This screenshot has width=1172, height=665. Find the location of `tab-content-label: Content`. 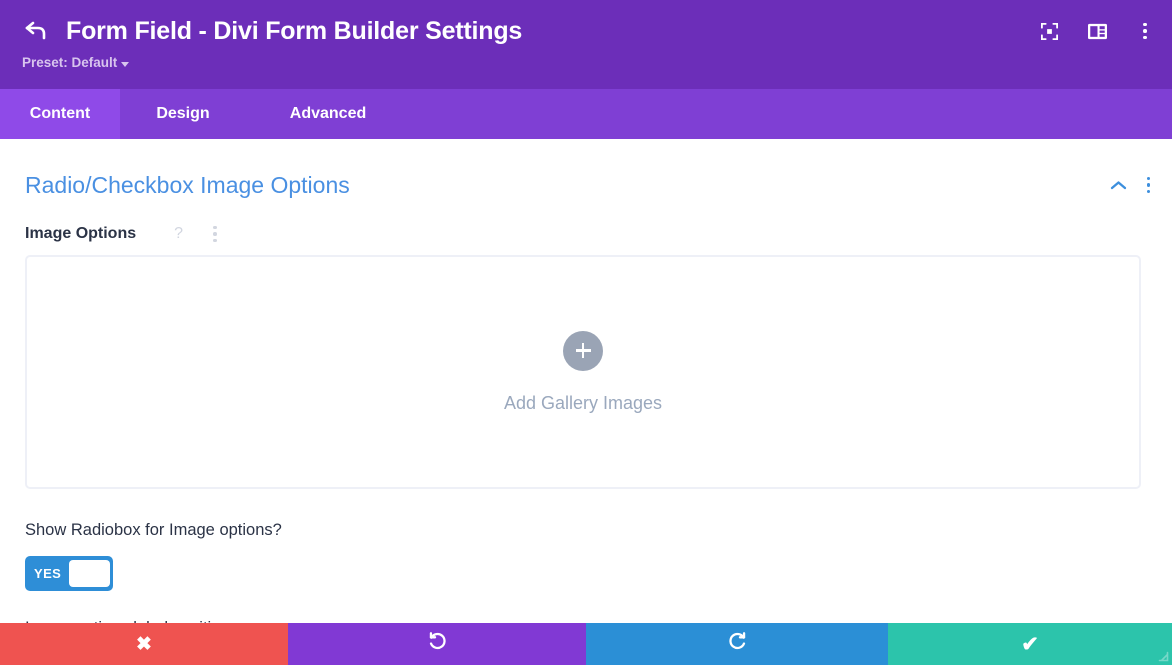

tab-content-label: Content is located at coordinates (60, 113).